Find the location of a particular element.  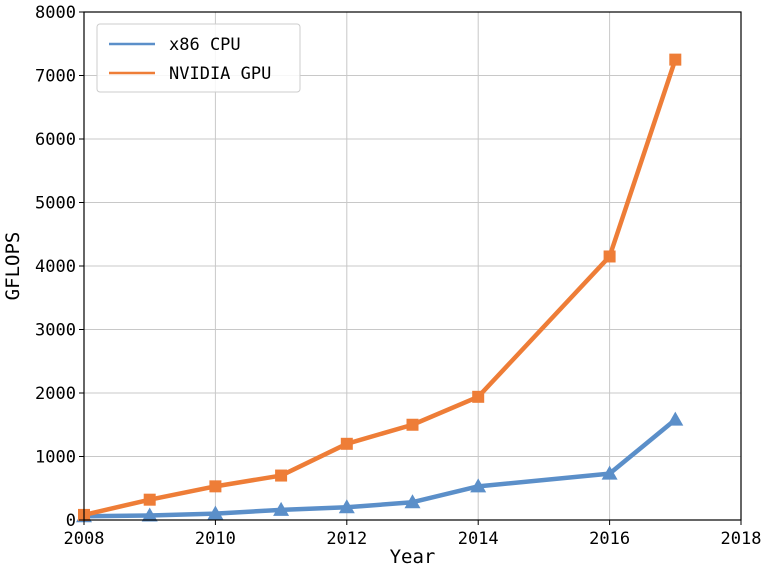

y-tick-label: 8000 is located at coordinates (55, 13).